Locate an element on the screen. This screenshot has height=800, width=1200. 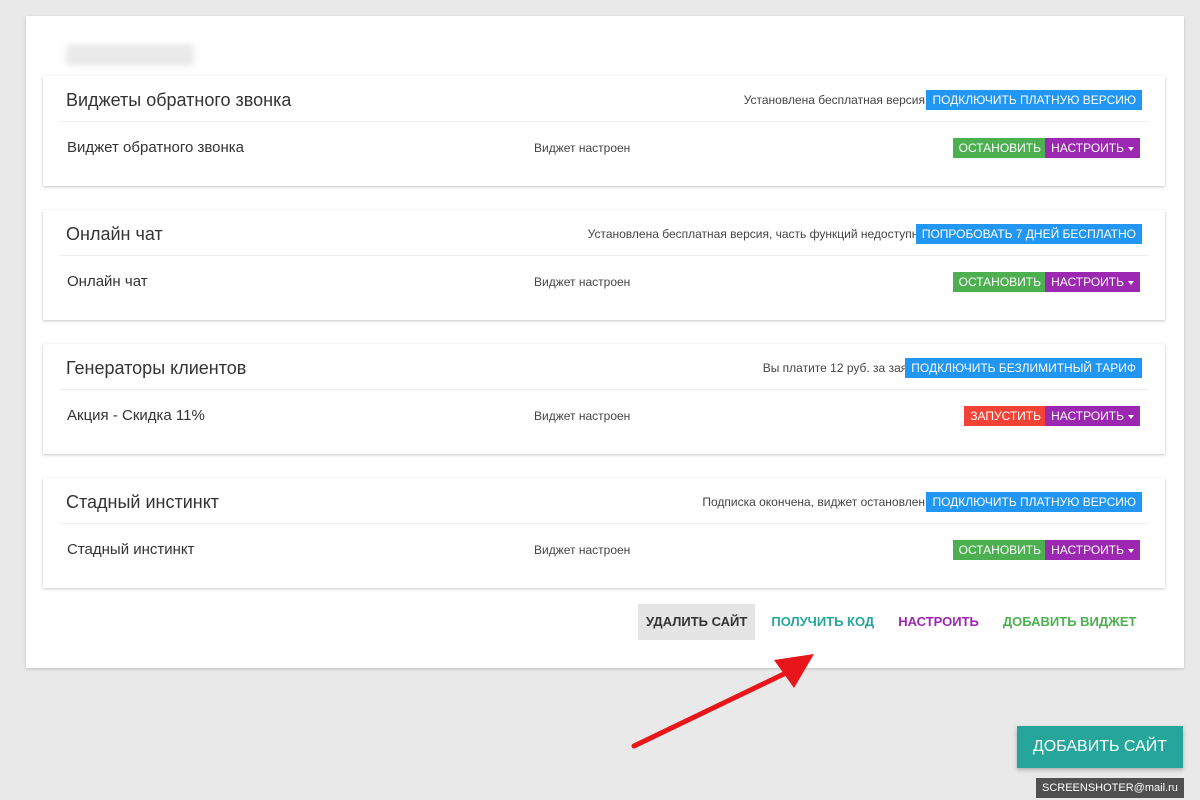
section-title: Генераторы клиентов is located at coordinates (156, 368).